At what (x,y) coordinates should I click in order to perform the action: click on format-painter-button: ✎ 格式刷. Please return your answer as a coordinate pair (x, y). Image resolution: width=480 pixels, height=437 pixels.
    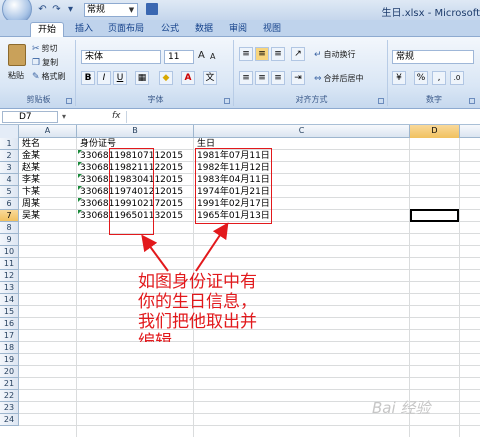
    Looking at the image, I should click on (49, 77).